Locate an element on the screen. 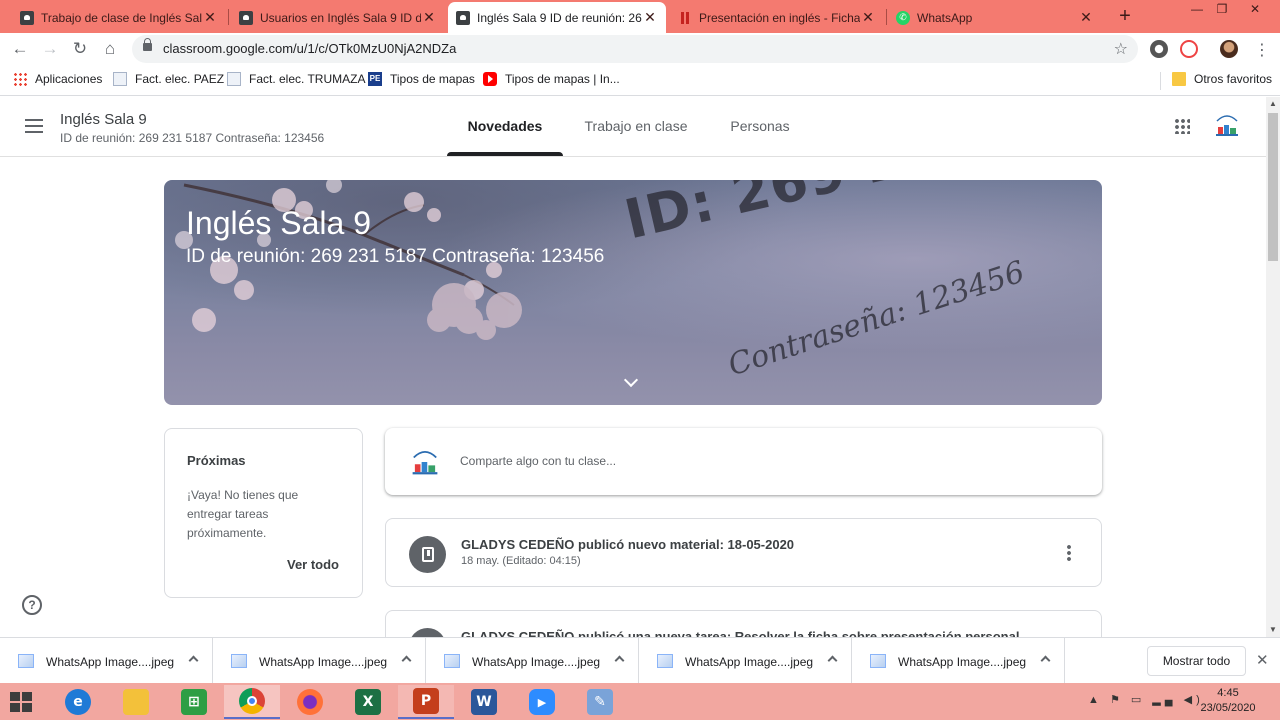  help-icon: ? is located at coordinates (32, 605).